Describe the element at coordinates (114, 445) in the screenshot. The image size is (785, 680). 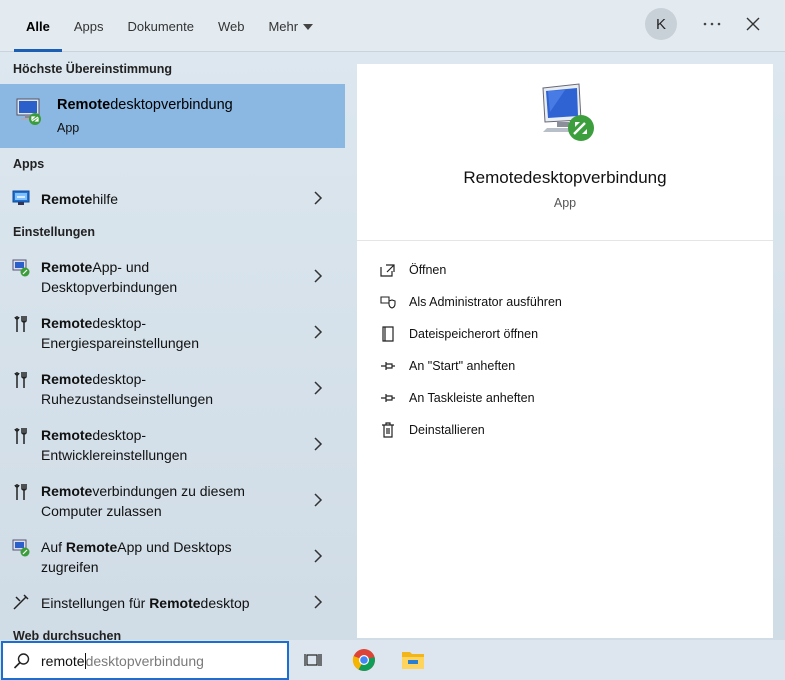
I see `item-label: Remotedesktop- Entwicklereinstellungen` at that location.